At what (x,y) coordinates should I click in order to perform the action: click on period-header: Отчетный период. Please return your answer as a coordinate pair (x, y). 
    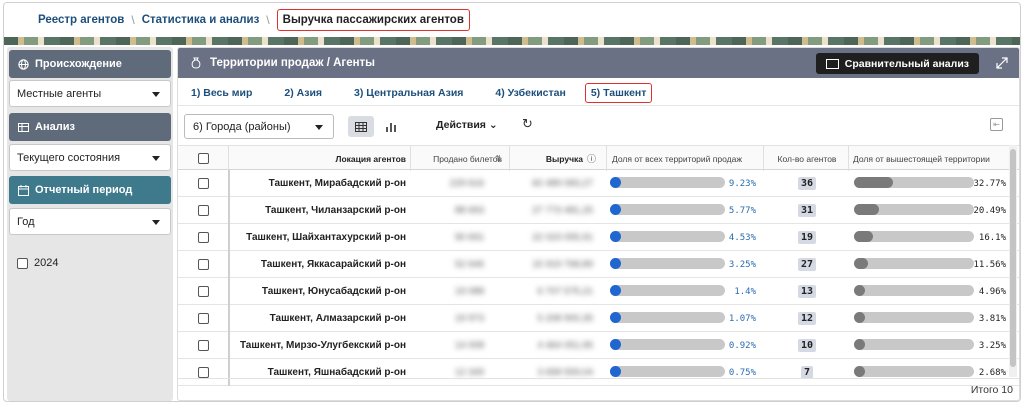
    Looking at the image, I should click on (90, 190).